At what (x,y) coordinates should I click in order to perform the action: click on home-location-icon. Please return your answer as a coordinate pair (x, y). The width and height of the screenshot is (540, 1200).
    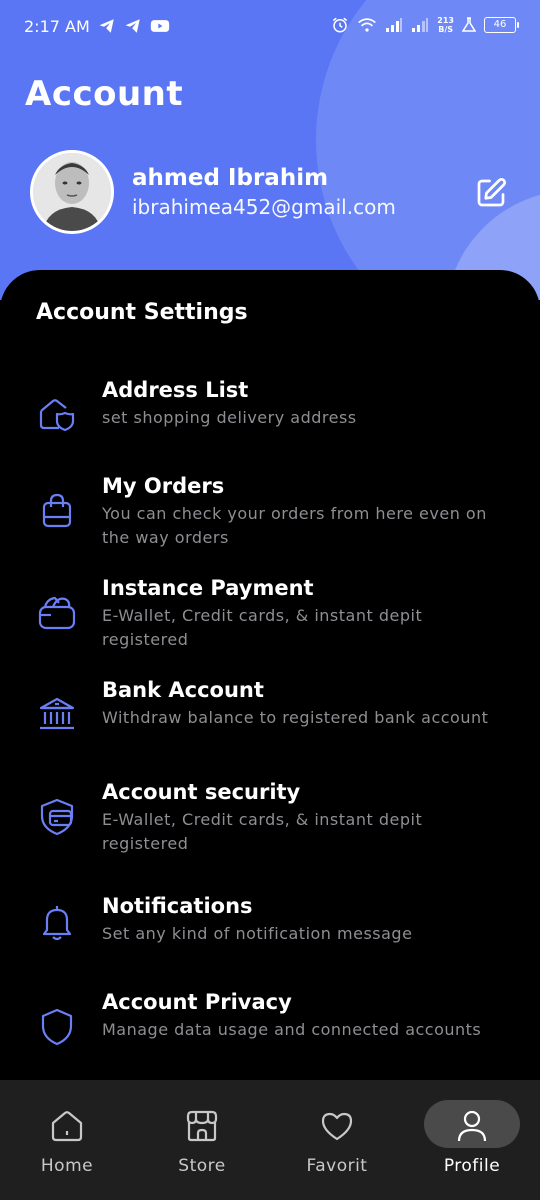
    Looking at the image, I should click on (57, 415).